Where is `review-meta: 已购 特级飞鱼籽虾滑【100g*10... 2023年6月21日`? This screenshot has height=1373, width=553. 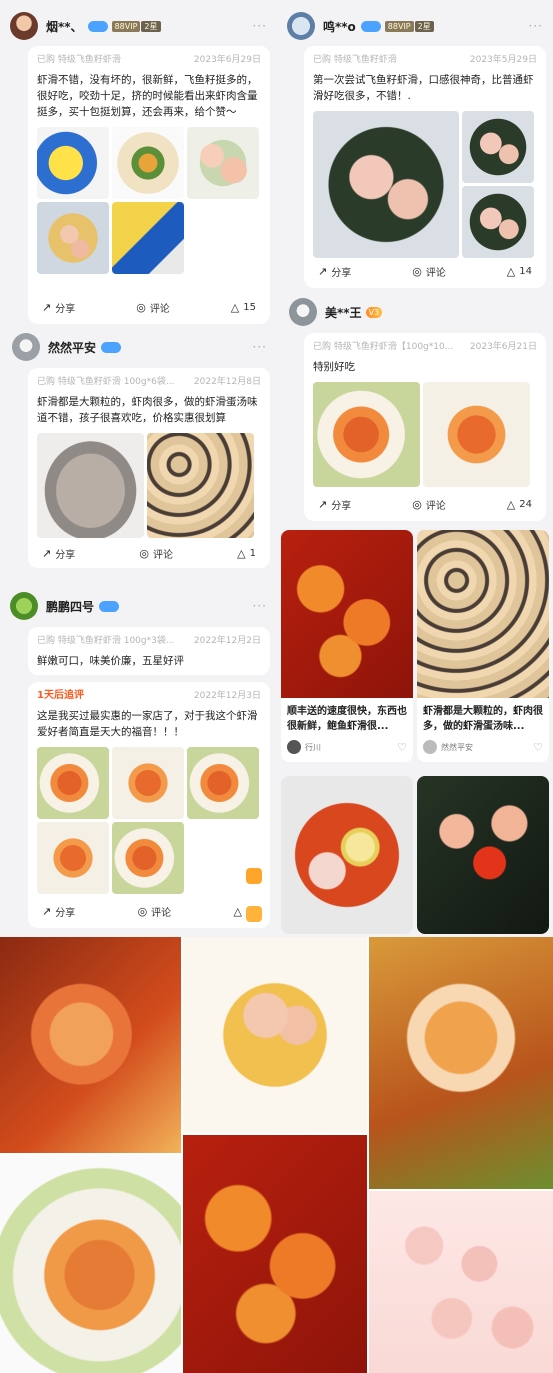 review-meta: 已购 特级飞鱼籽虾滑【100g*10... 2023年6月21日 is located at coordinates (425, 347).